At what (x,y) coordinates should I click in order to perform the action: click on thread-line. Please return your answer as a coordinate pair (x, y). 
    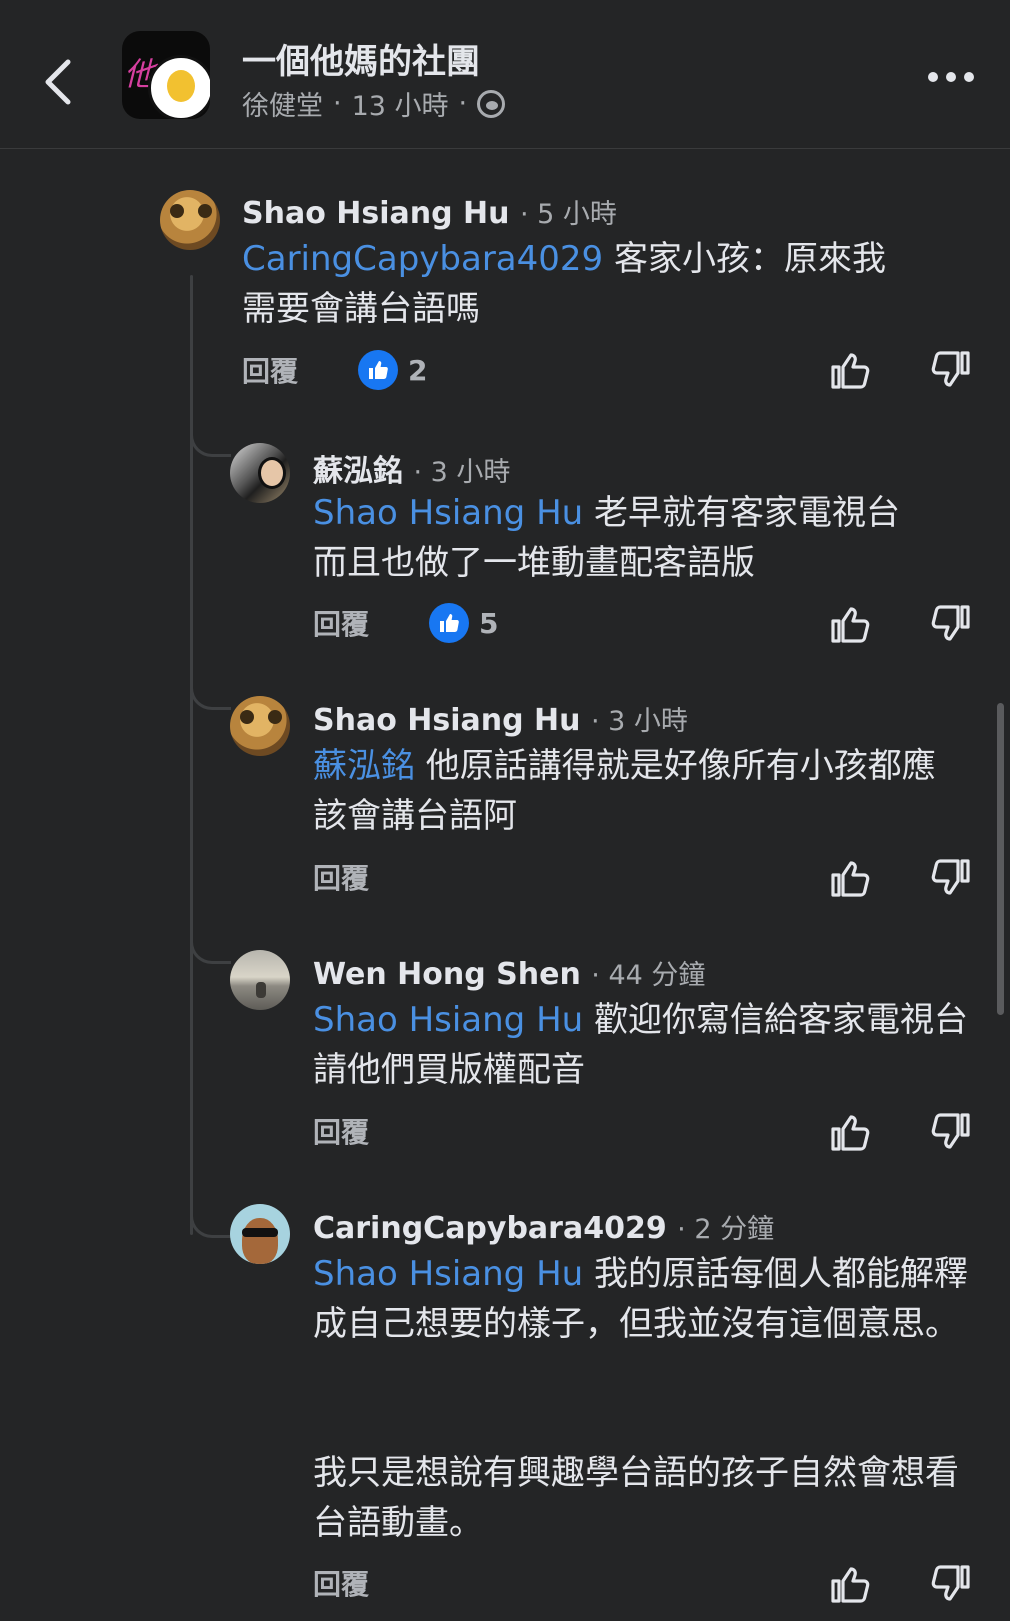
    Looking at the image, I should click on (191, 755).